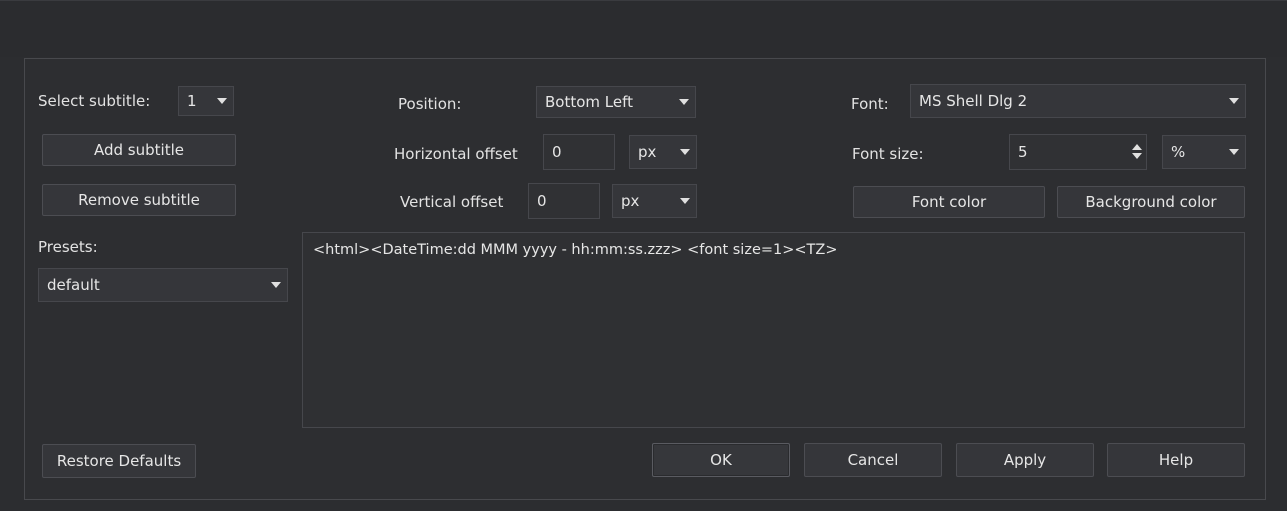 The image size is (1287, 511). I want to click on font-size-unit-select: %, so click(1204, 152).